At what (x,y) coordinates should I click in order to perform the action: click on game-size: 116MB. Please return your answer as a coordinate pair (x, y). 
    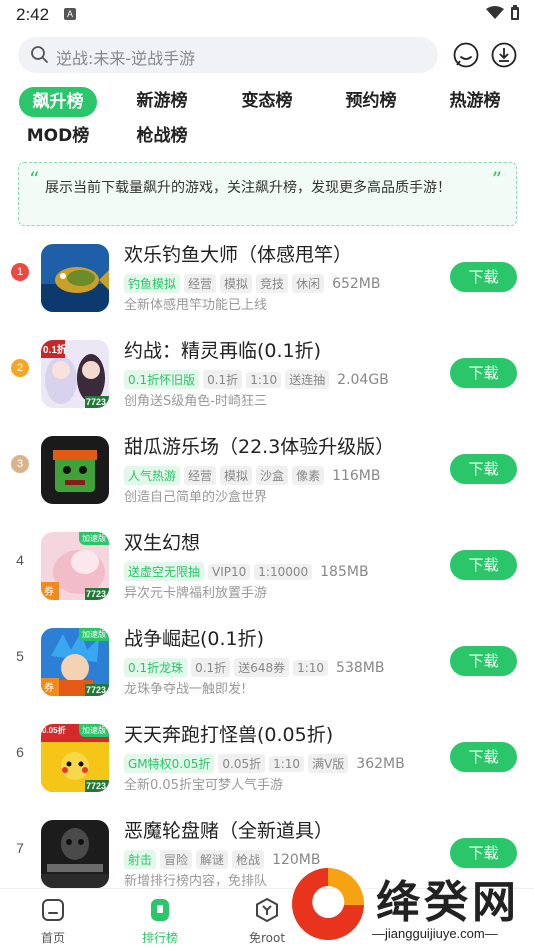
    Looking at the image, I should click on (356, 475).